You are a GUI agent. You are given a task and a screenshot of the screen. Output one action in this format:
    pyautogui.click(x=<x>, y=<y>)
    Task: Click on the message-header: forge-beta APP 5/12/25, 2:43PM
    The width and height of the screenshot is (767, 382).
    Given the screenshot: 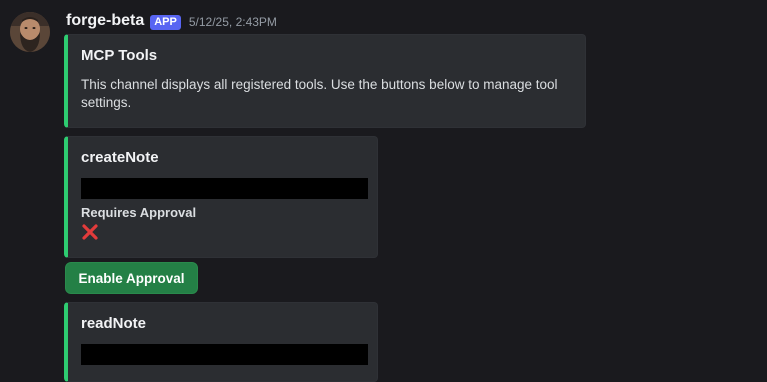 What is the action you would take?
    pyautogui.click(x=171, y=21)
    